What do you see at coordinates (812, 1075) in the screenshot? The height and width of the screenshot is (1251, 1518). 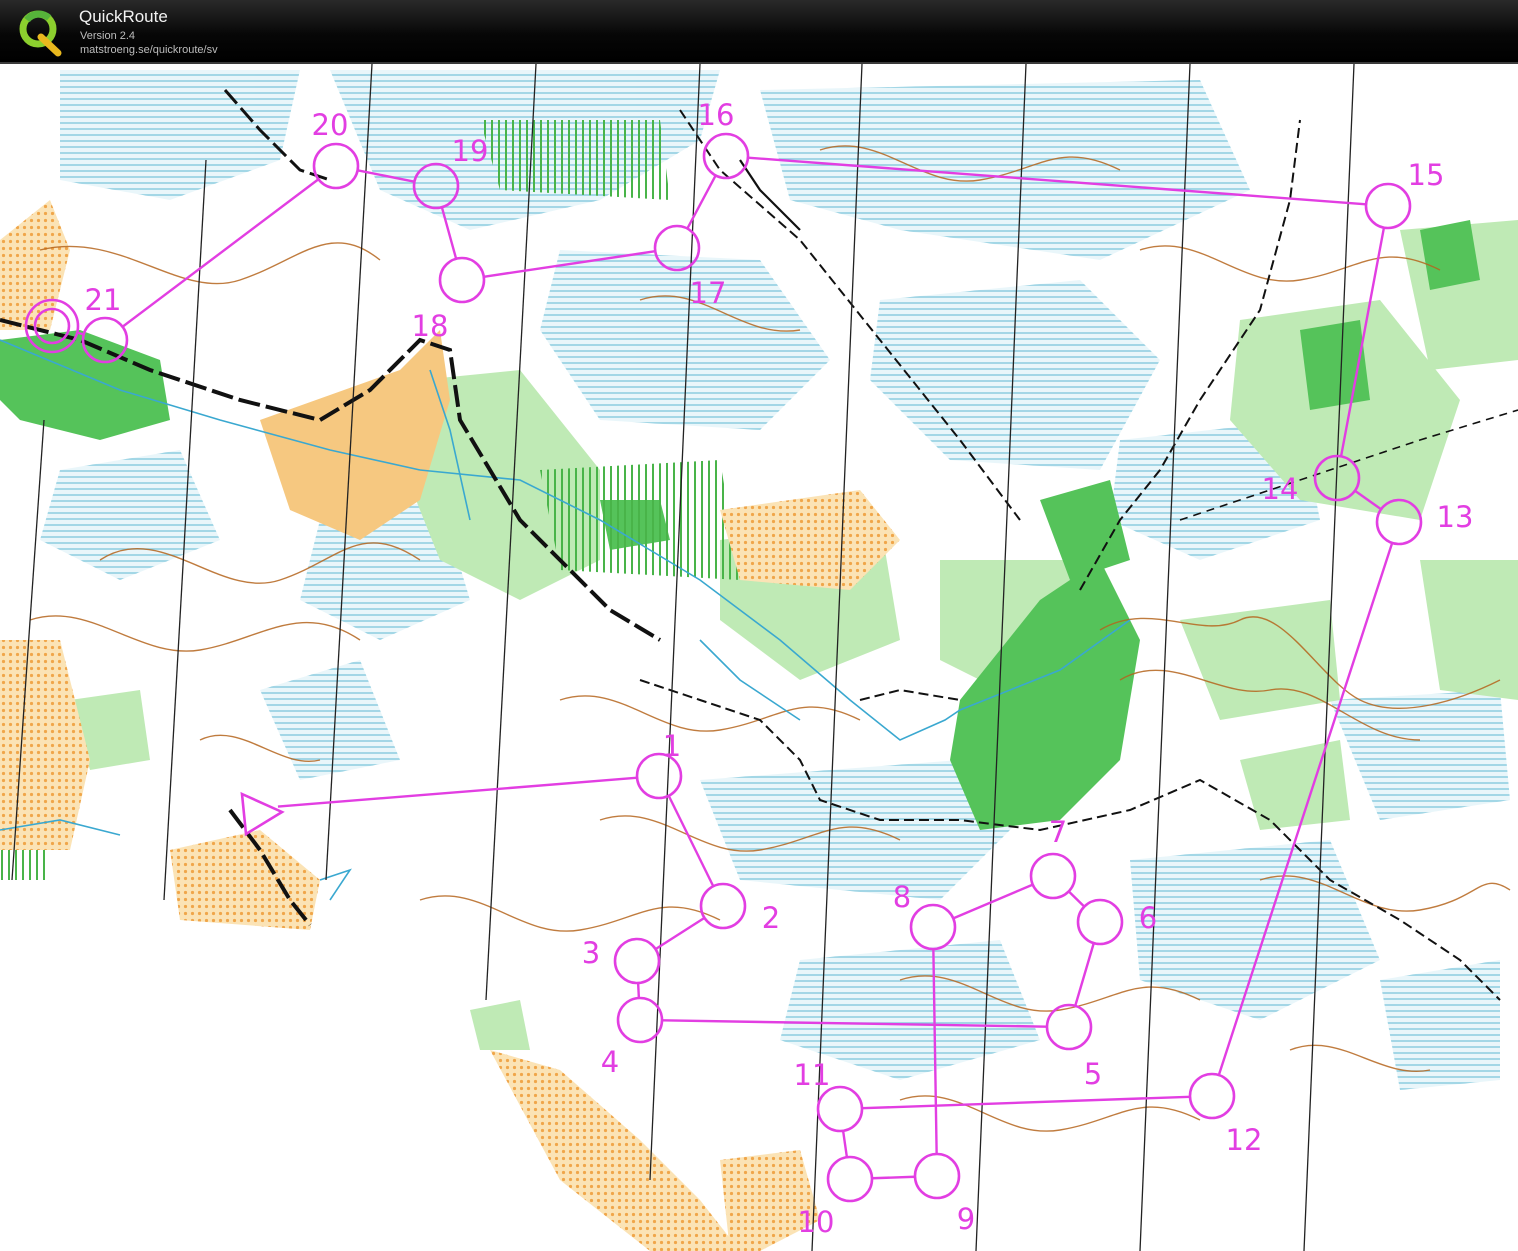 I see `control-number: 11` at bounding box center [812, 1075].